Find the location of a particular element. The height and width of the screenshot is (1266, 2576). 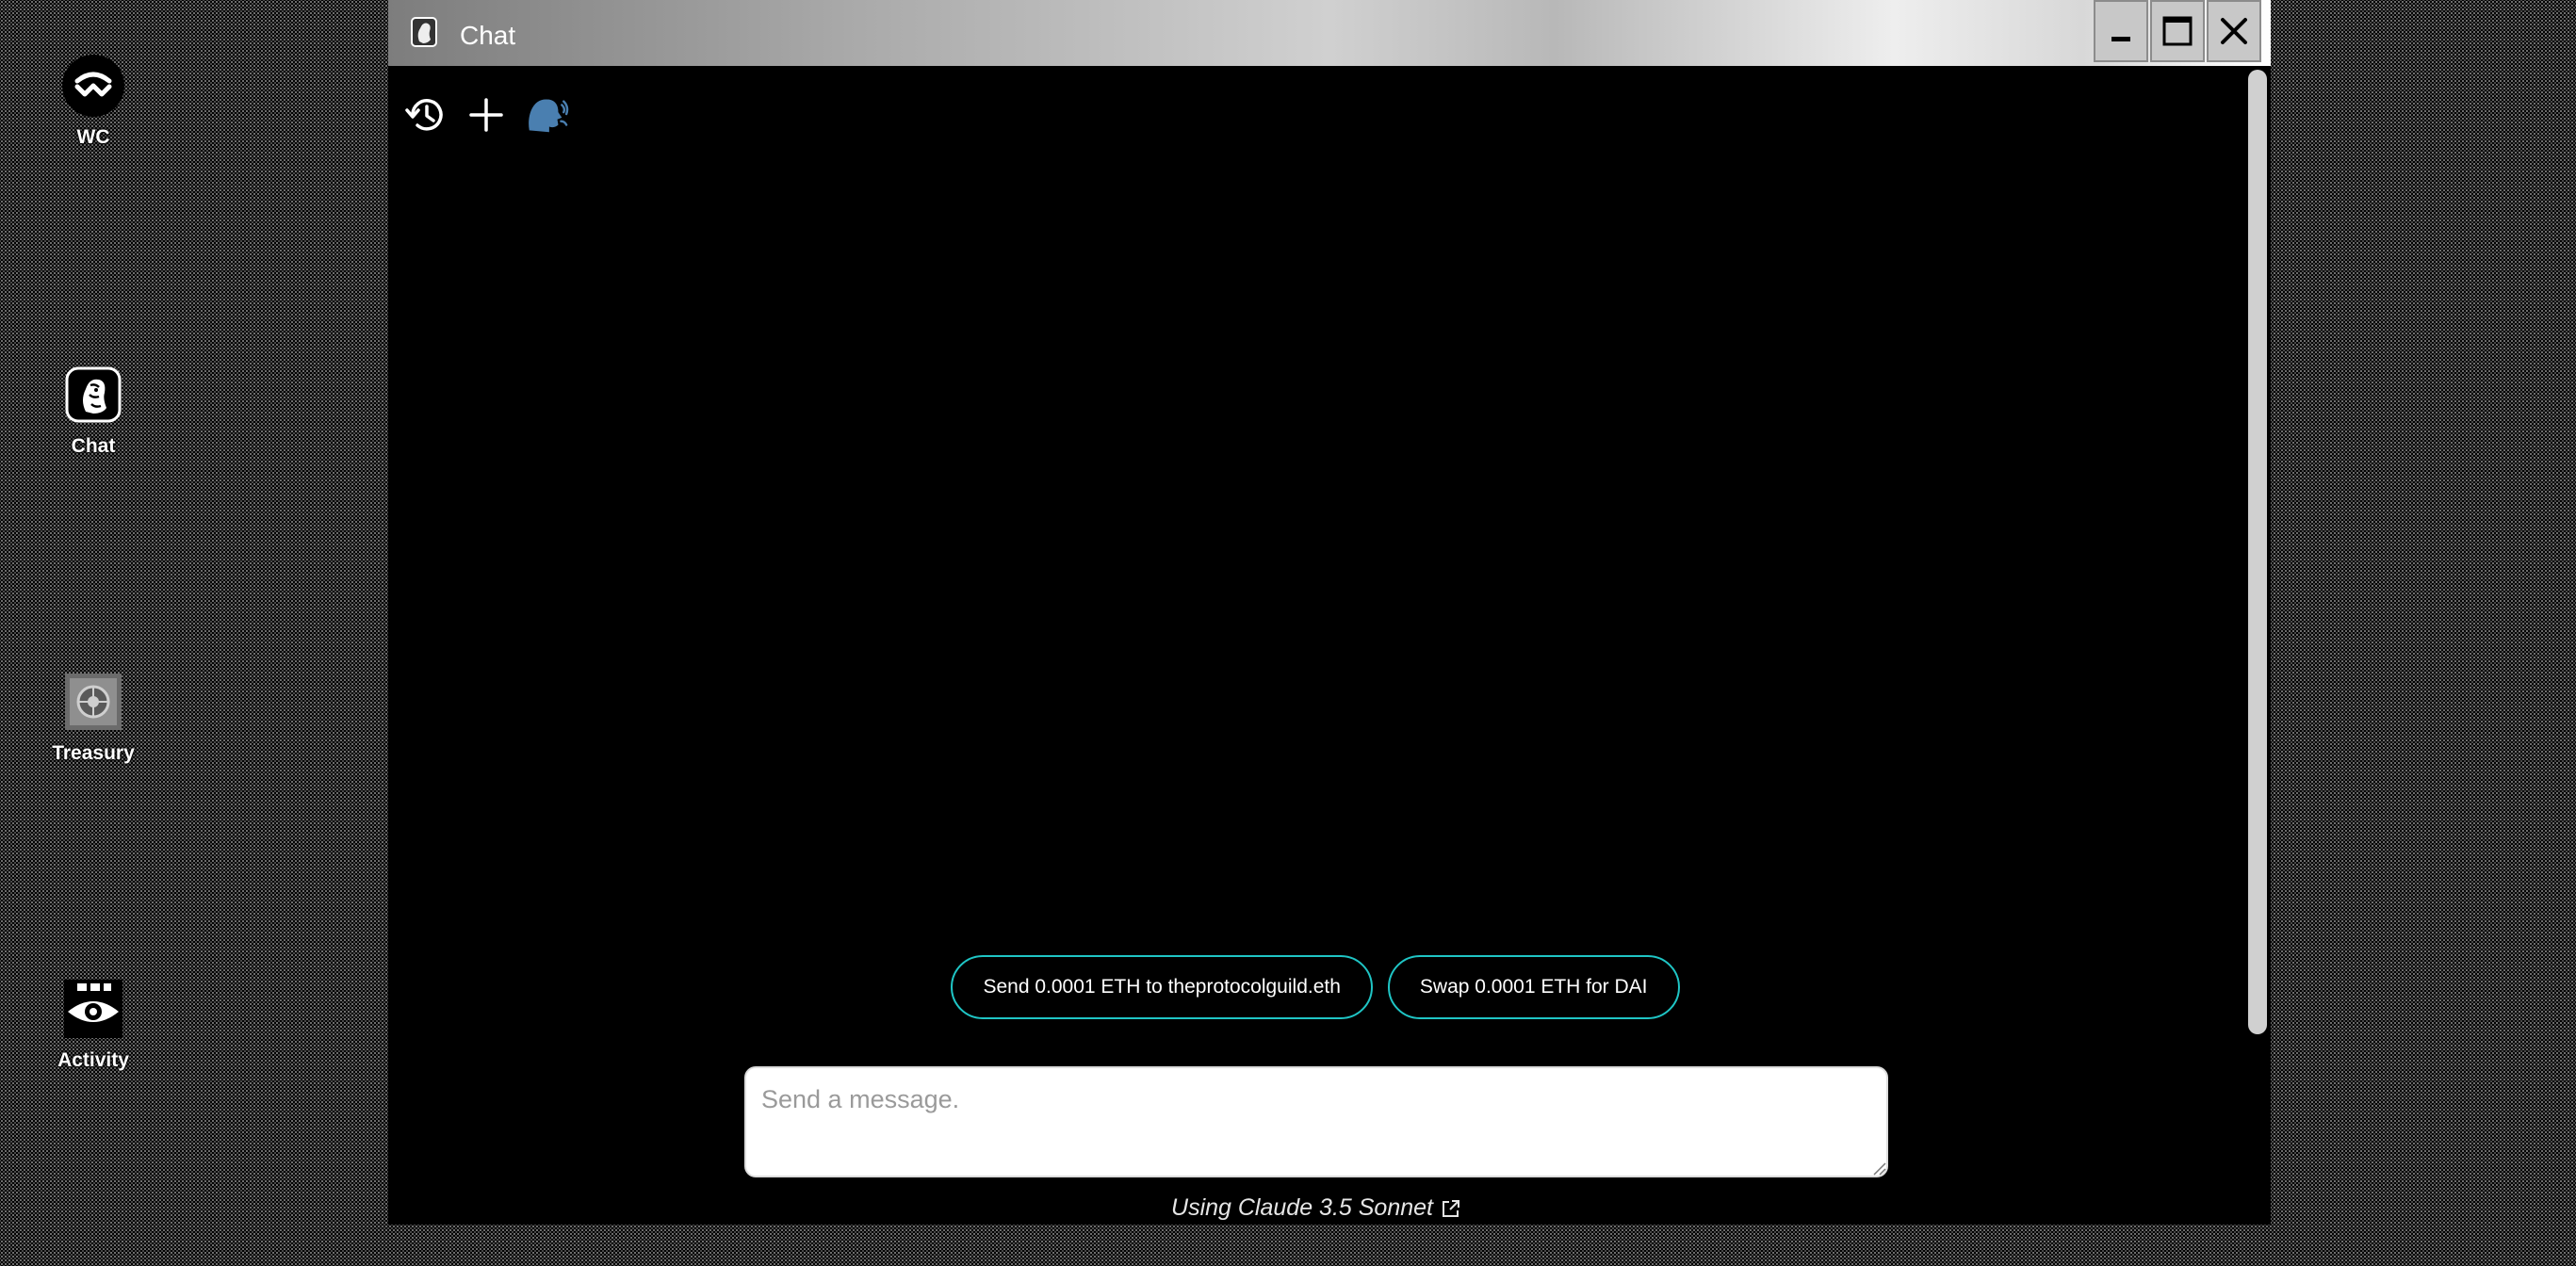

close-icon is located at coordinates (2234, 31).